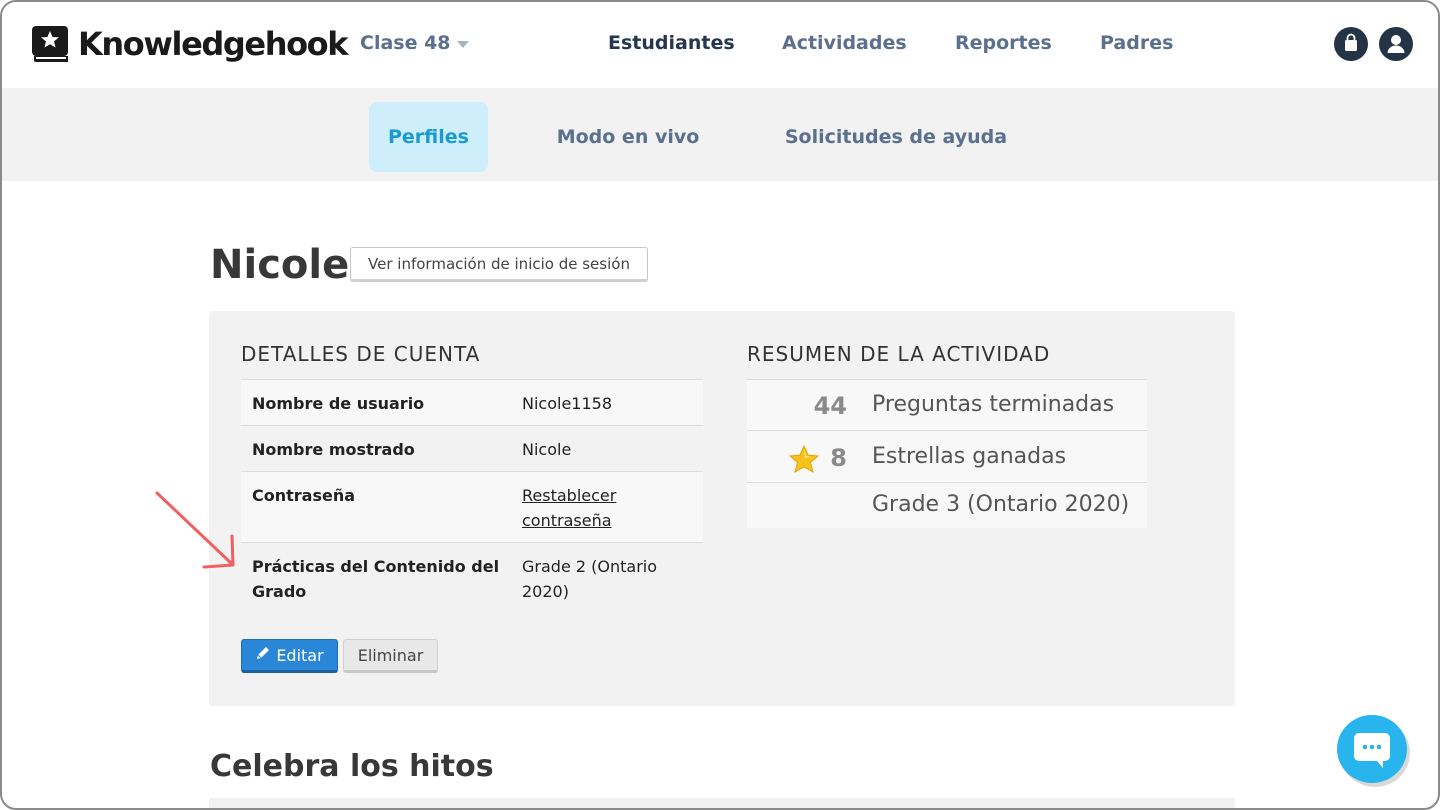 The image size is (1440, 810). I want to click on chat-icon, so click(1372, 750).